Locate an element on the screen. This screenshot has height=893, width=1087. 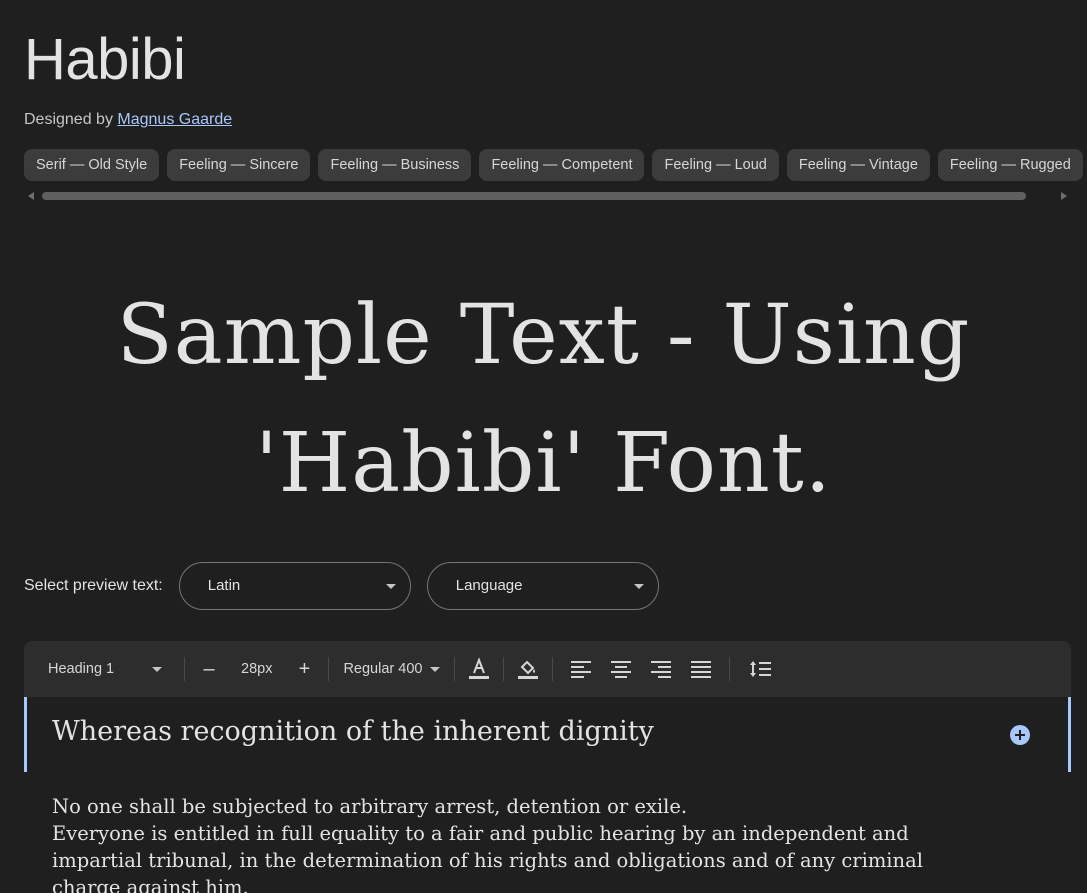
tag-chip: Feeling — Vintage is located at coordinates (858, 165).